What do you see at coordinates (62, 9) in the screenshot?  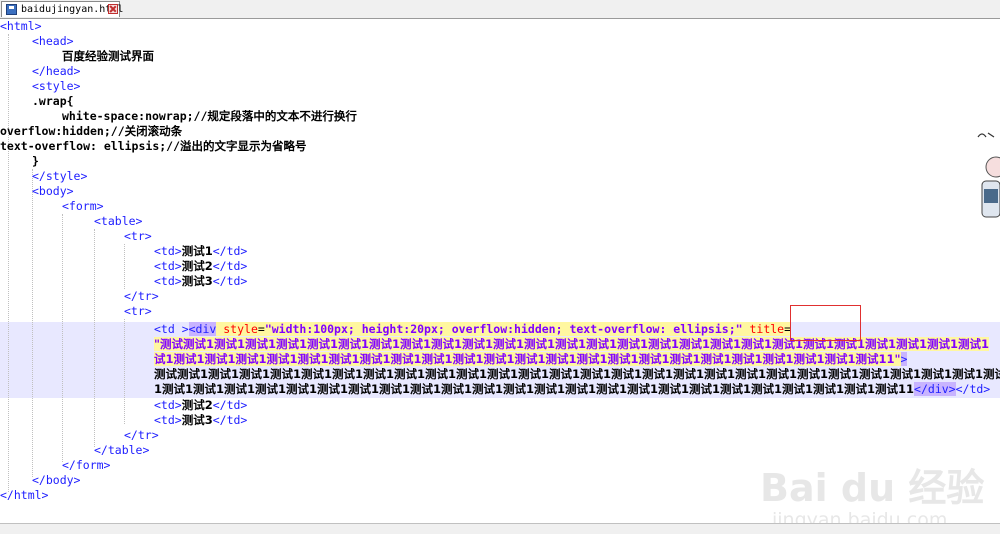 I see `file-tab: baidujingyan.html` at bounding box center [62, 9].